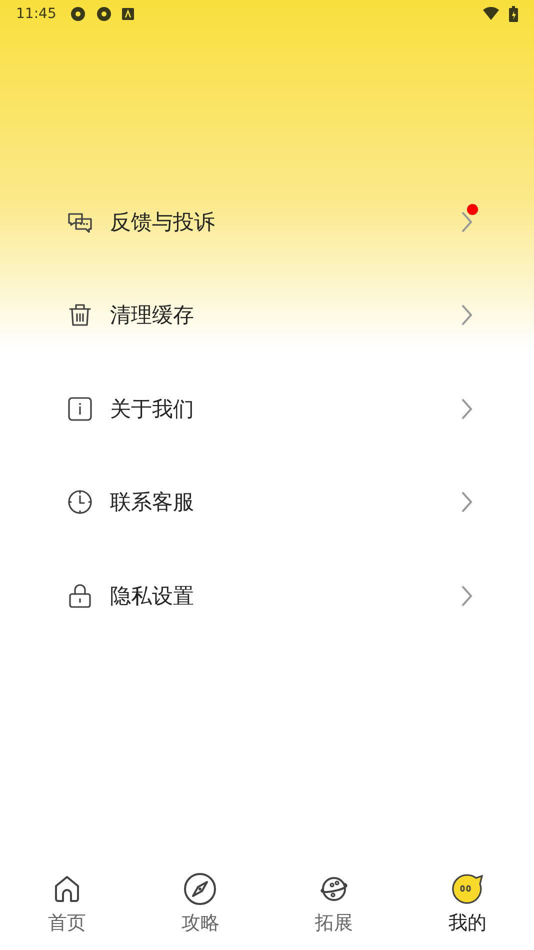 The width and height of the screenshot is (534, 950). I want to click on menu-item: 反馈与投诉, so click(270, 221).